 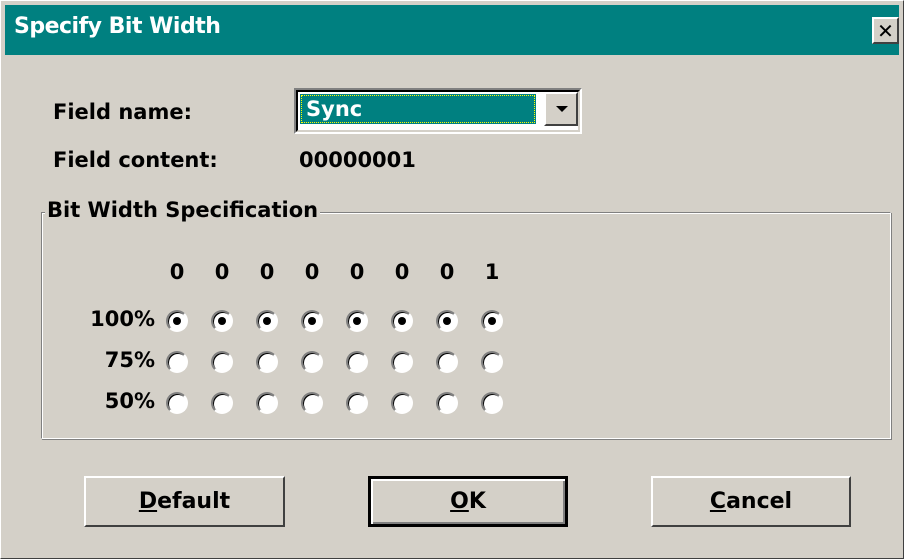 What do you see at coordinates (129, 360) in the screenshot?
I see `row-label: 75%` at bounding box center [129, 360].